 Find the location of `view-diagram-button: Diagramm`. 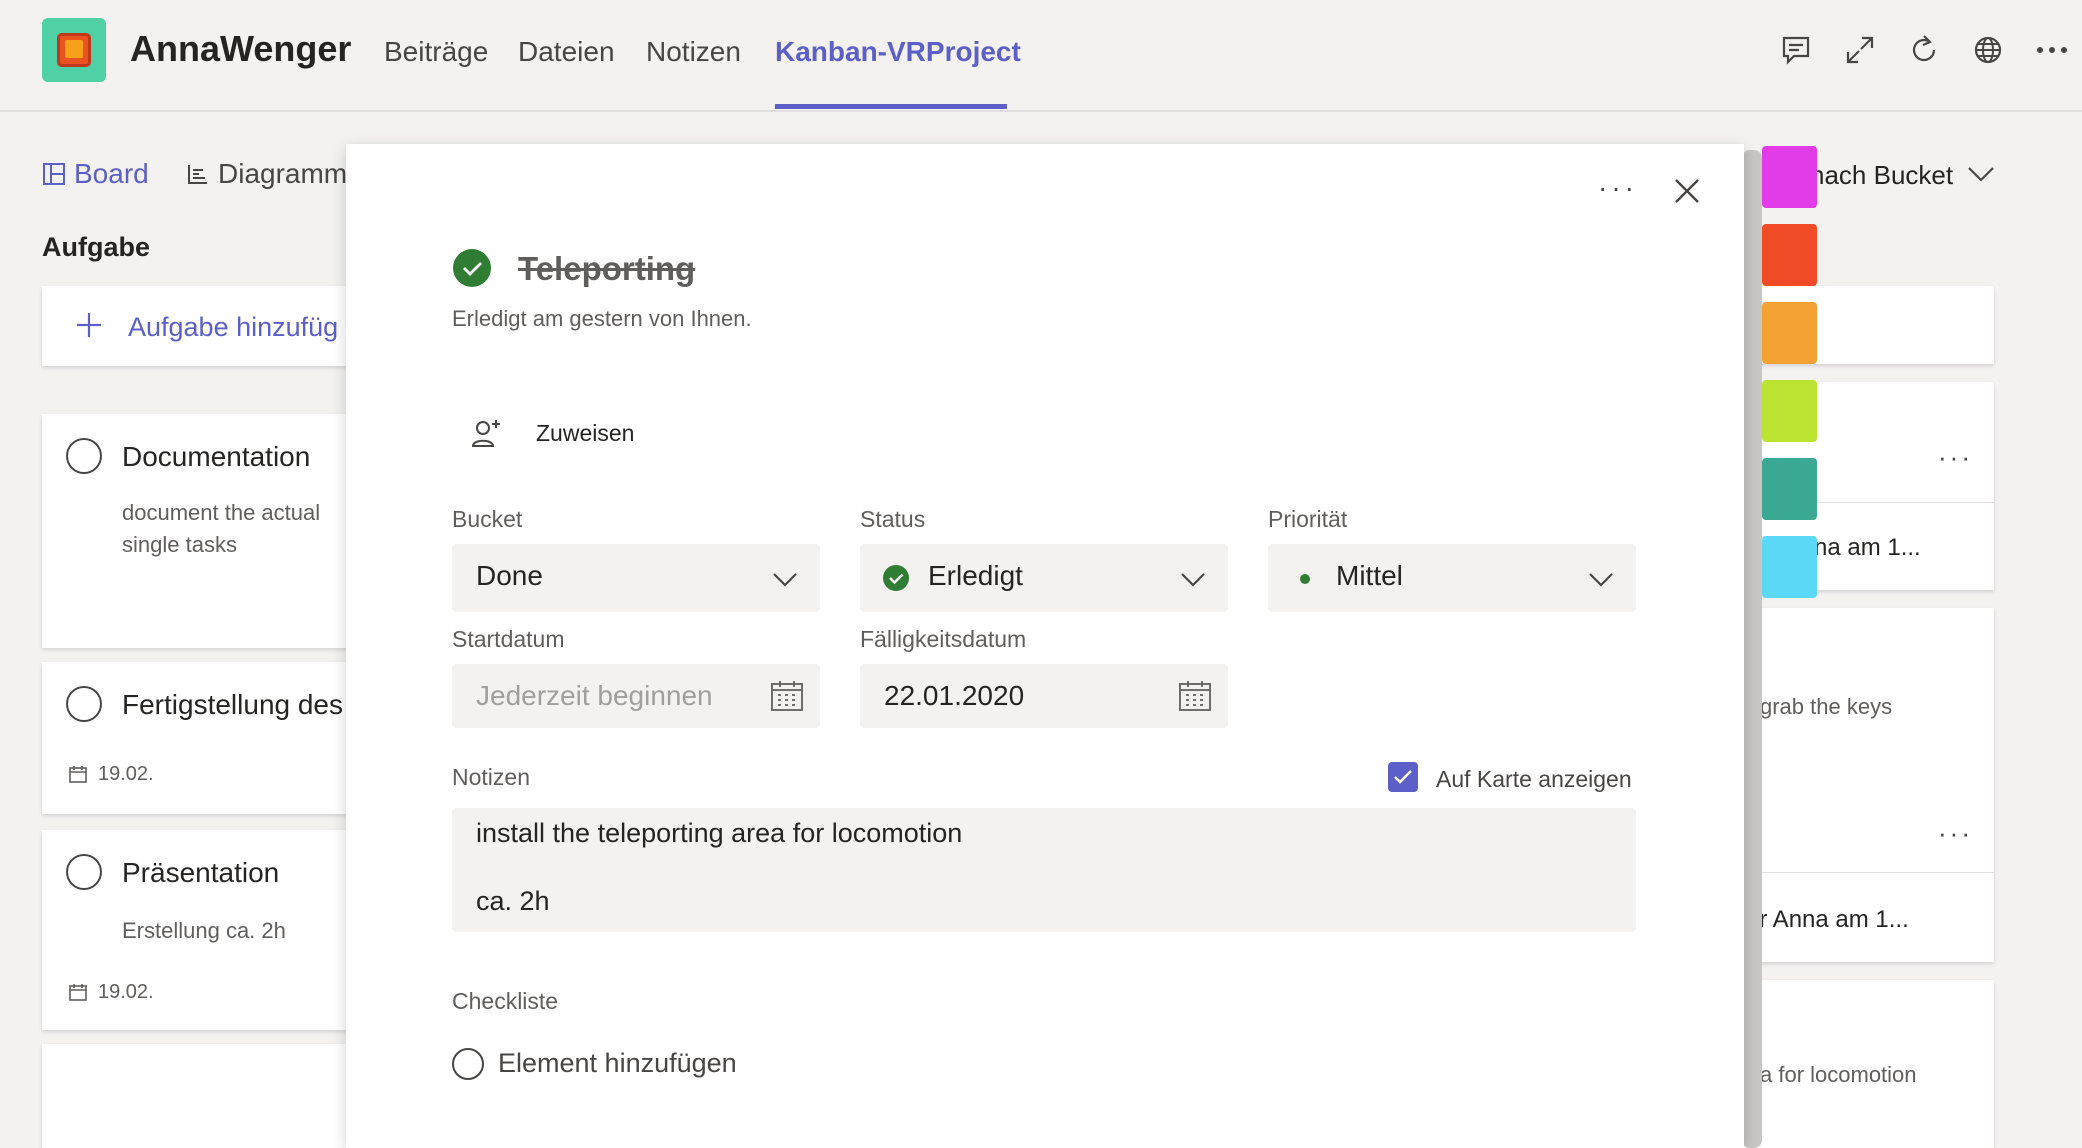

view-diagram-button: Diagramm is located at coordinates (282, 174).